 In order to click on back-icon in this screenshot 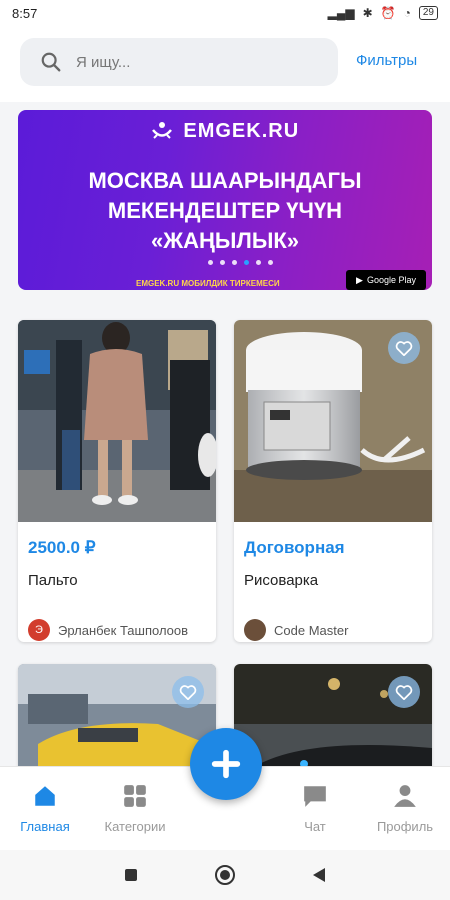, I will do `click(319, 875)`.